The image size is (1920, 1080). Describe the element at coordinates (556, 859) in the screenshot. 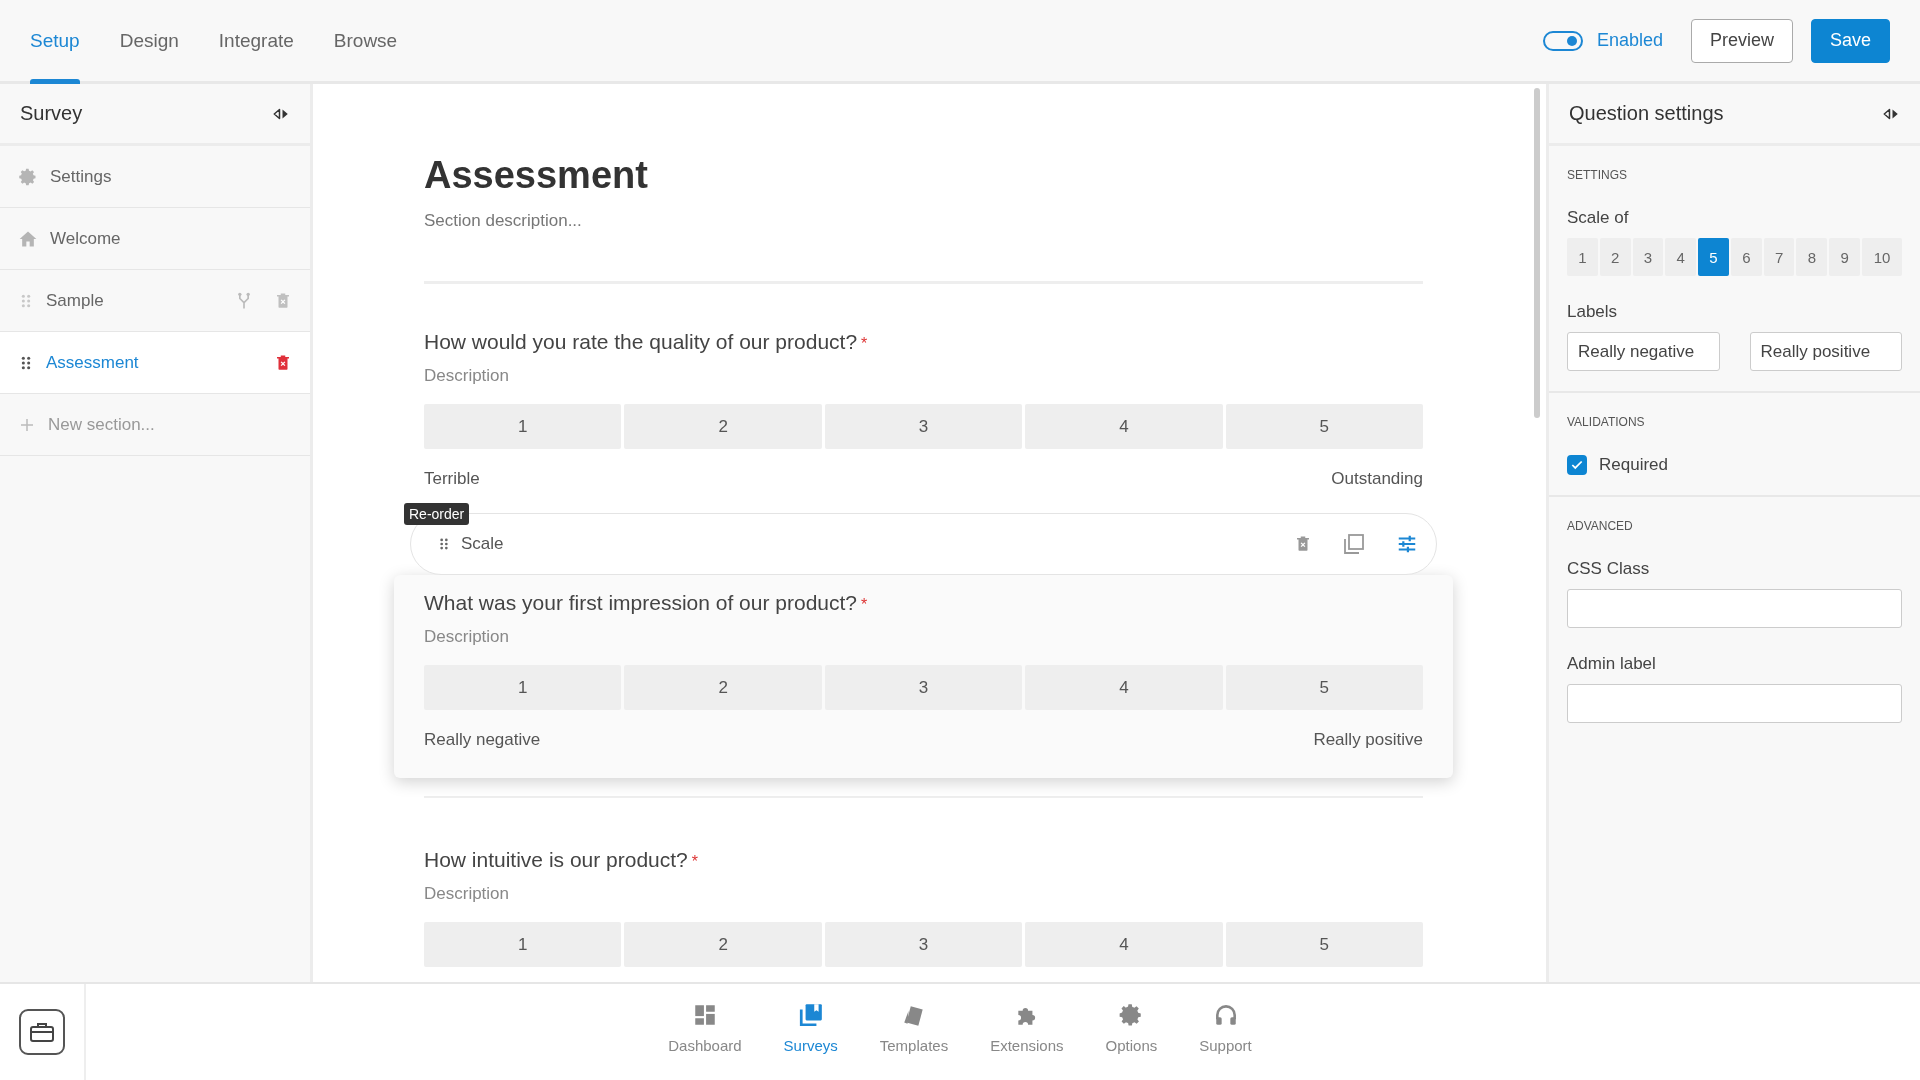

I see `question-title: How intuitive is our product?` at that location.